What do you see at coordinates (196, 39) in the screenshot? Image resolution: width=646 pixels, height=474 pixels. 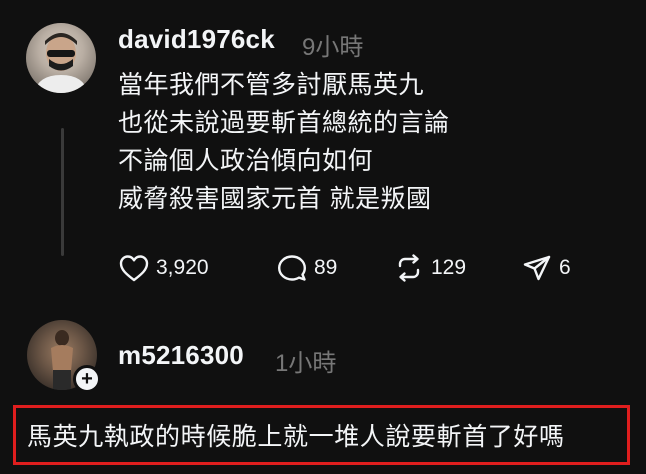 I see `post-username: david1976ck` at bounding box center [196, 39].